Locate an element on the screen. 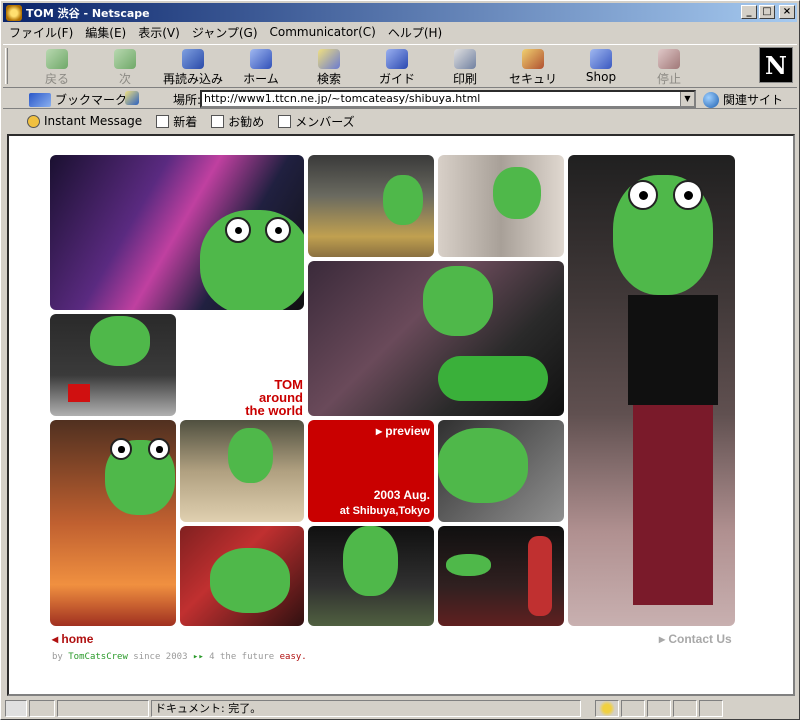 This screenshot has height=720, width=800. related-sites-button: 関連サイト is located at coordinates (743, 99).